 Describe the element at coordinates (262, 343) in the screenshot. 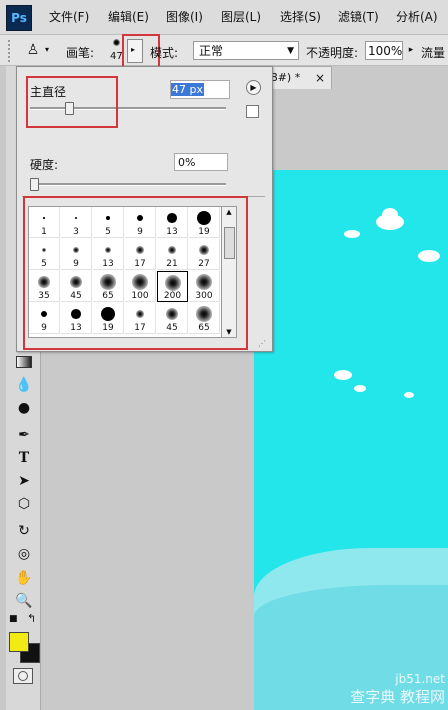

I see `resize-grip-icon: ⋰` at that location.